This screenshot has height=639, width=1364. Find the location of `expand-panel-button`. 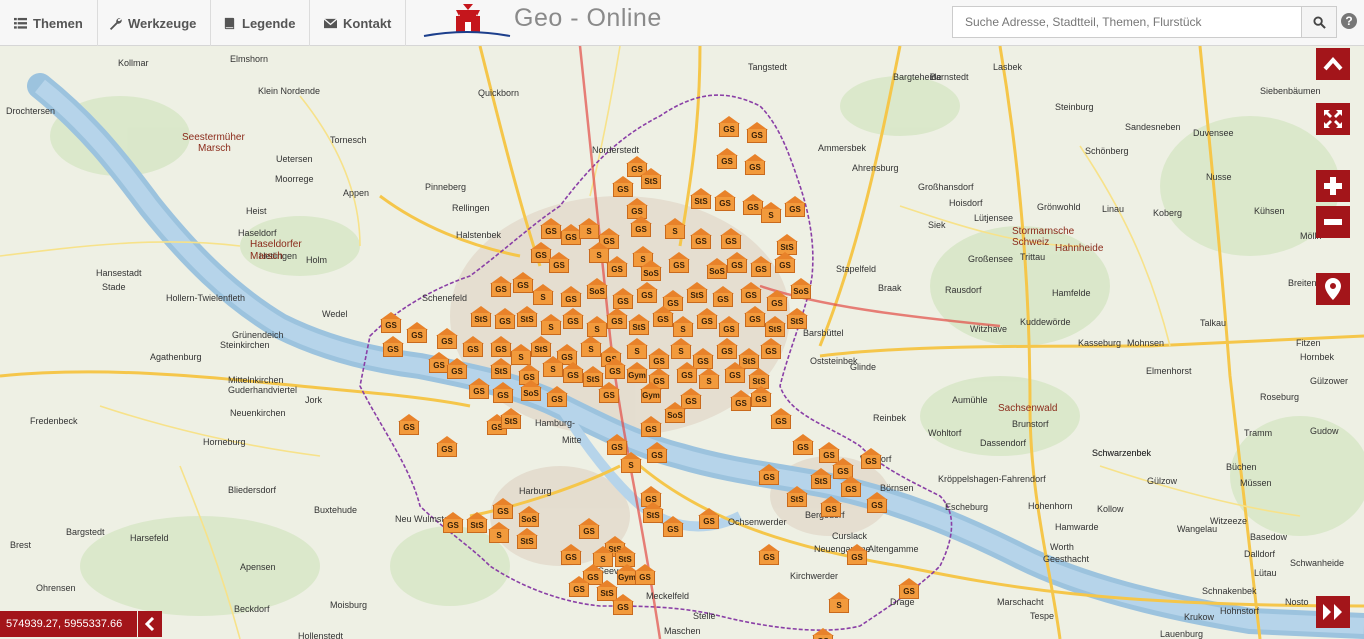

expand-panel-button is located at coordinates (1333, 612).